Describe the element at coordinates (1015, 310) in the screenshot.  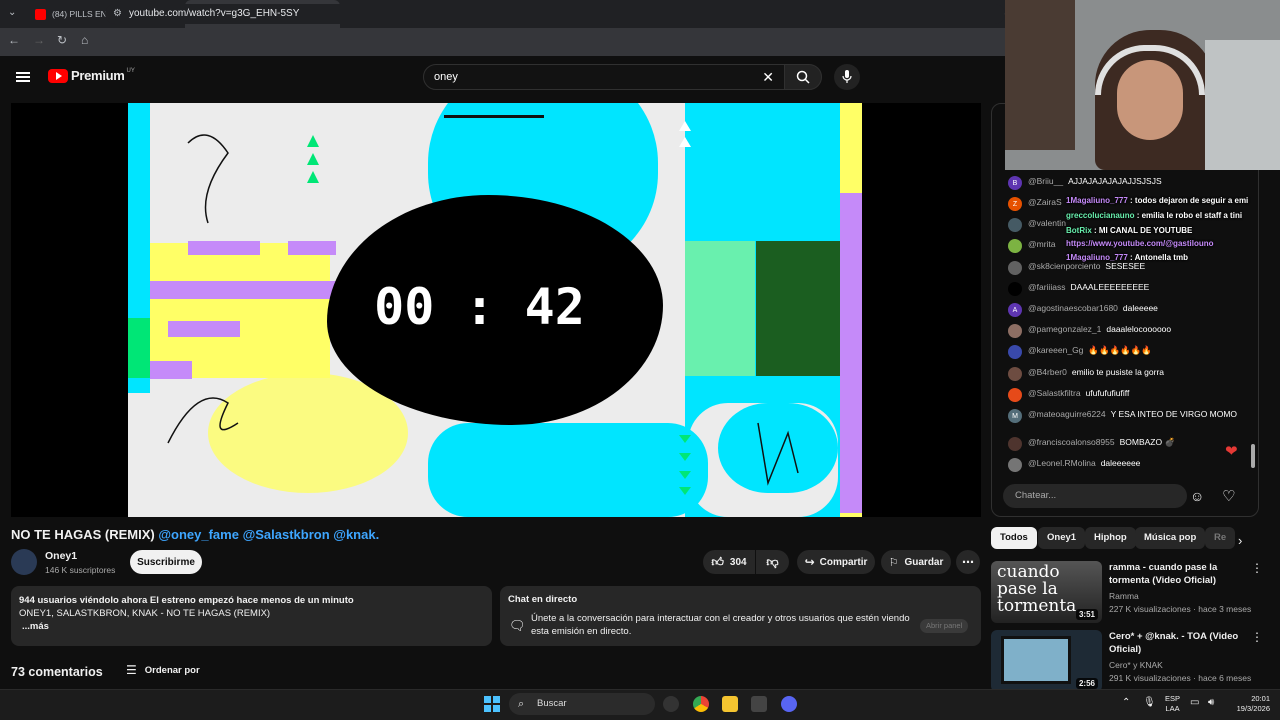
I see `chat-avatar: A` at that location.